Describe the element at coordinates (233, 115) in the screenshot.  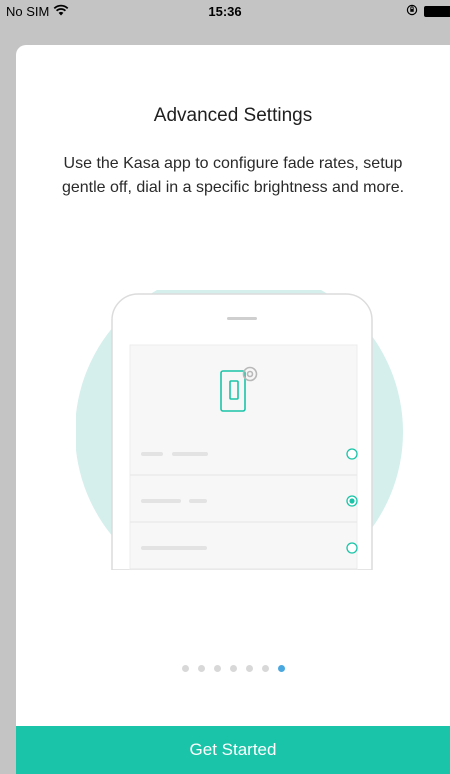
I see `page-title: Advanced Settings` at that location.